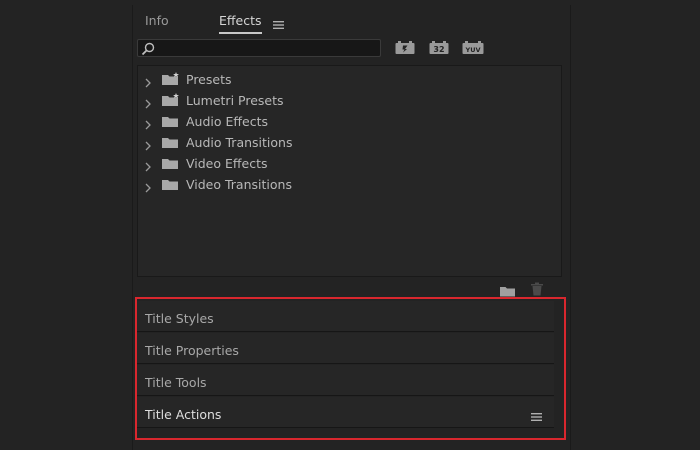 The width and height of the screenshot is (700, 450). Describe the element at coordinates (148, 187) in the screenshot. I see `chevron-right-icon` at that location.